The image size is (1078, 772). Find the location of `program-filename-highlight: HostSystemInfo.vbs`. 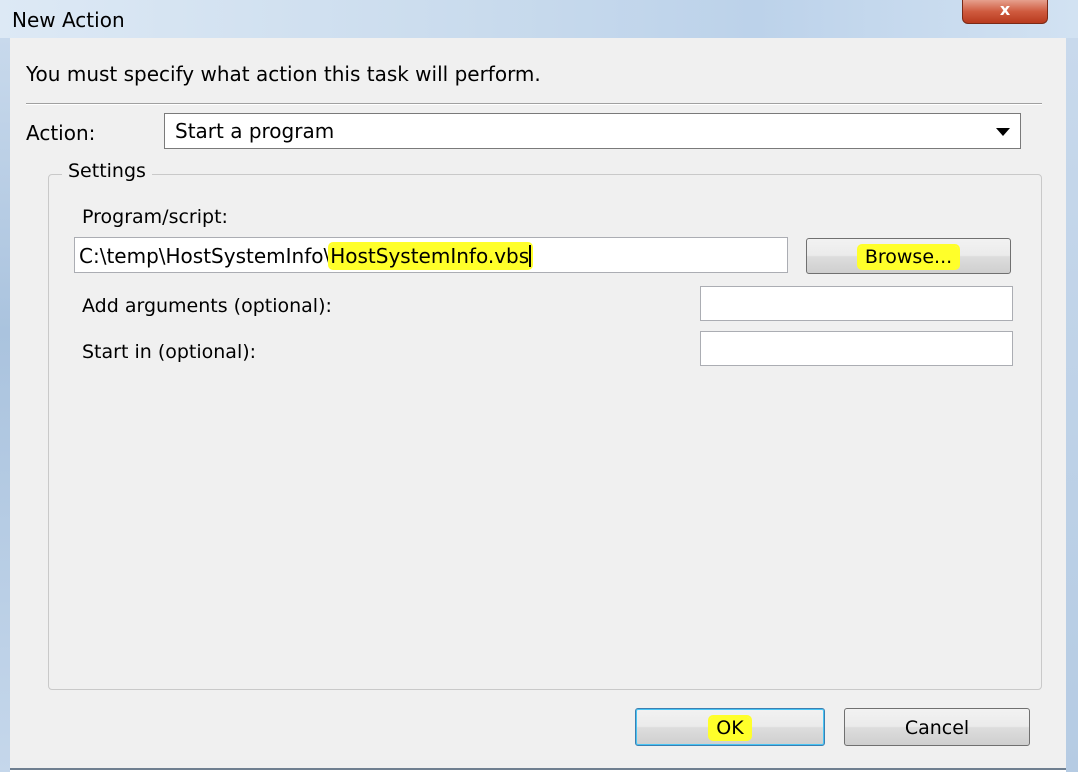

program-filename-highlight: HostSystemInfo.vbs is located at coordinates (431, 256).